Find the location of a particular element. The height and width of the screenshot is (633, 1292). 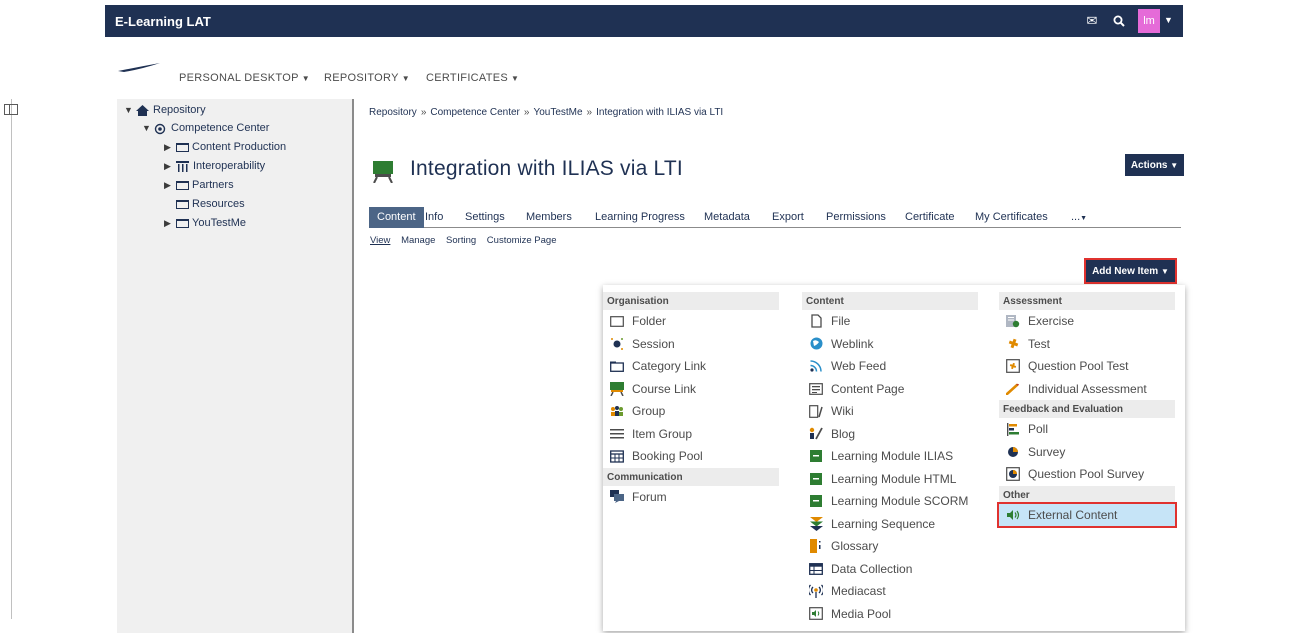

tab-info: Info is located at coordinates (434, 217).